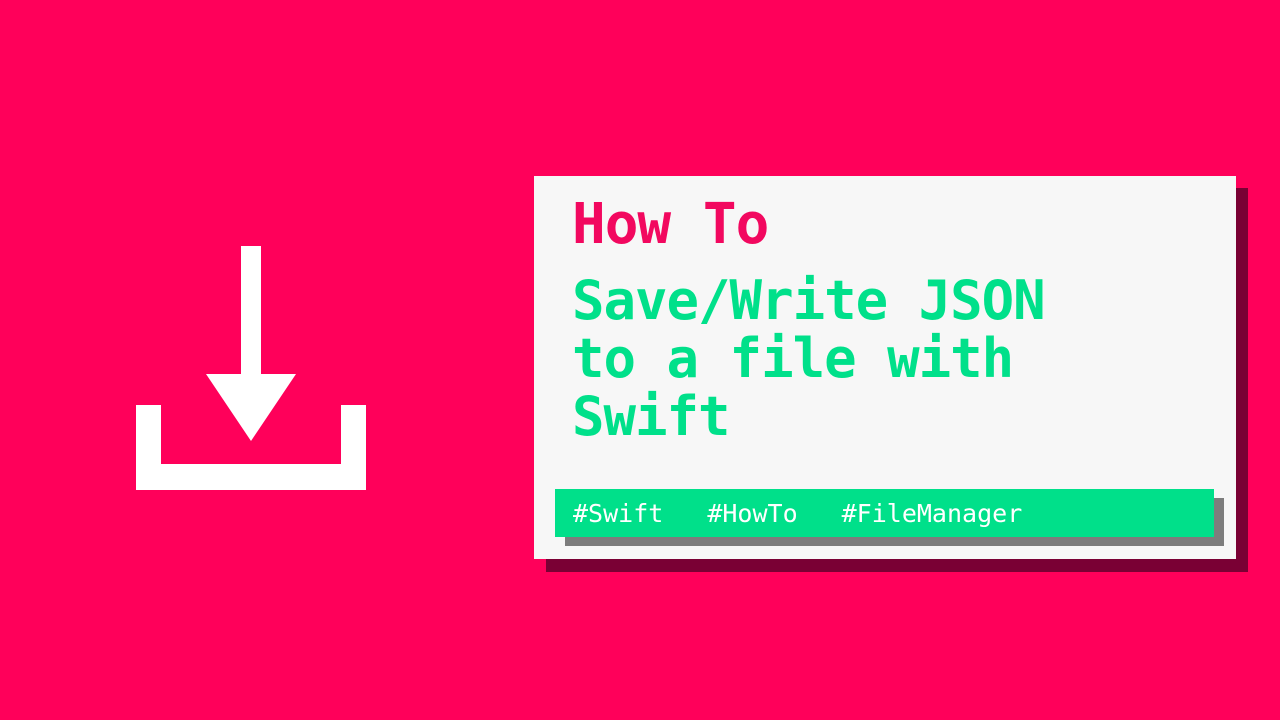  I want to click on title-line: Swift, so click(651, 416).